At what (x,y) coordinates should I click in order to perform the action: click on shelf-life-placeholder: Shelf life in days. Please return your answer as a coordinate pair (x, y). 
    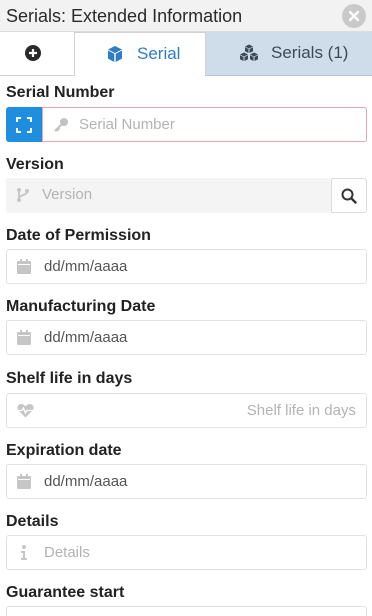
    Looking at the image, I should click on (301, 410).